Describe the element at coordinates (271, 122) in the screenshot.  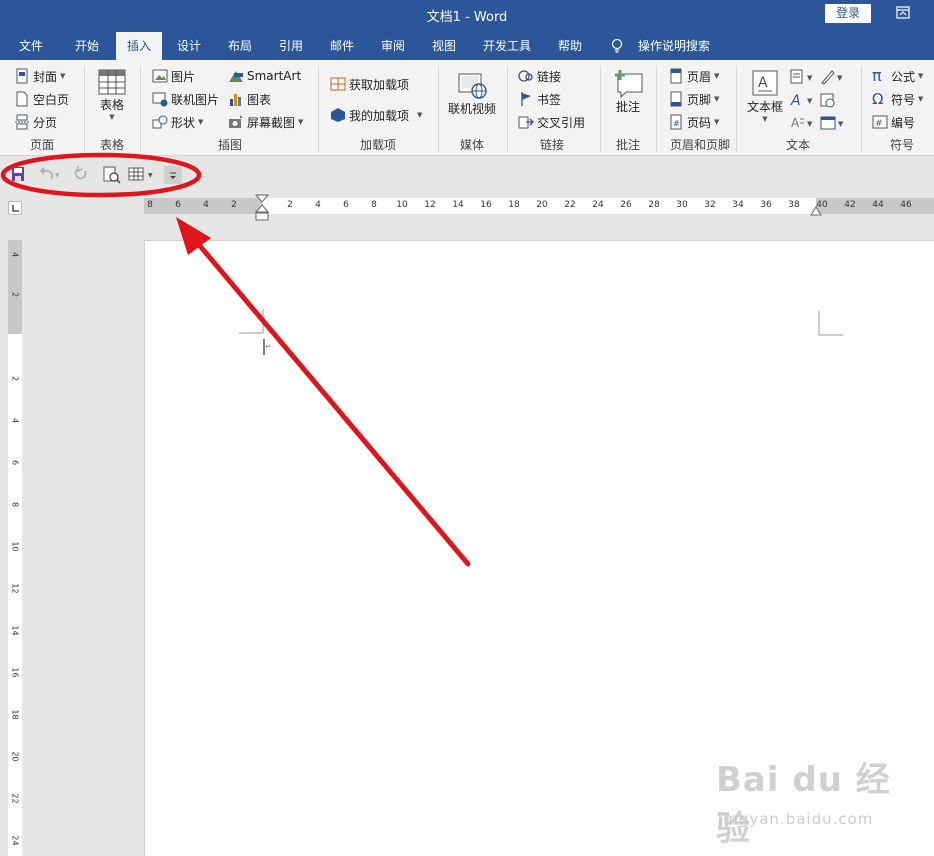
I see `screenshot-label: 屏幕截图` at that location.